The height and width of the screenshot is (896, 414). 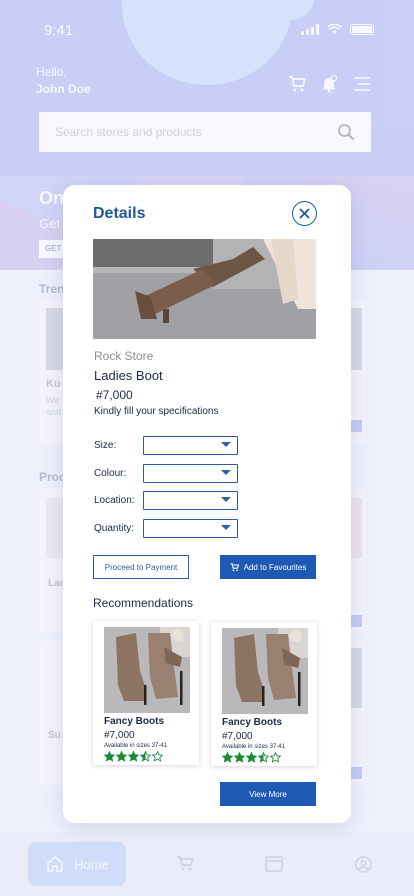 What do you see at coordinates (143, 603) in the screenshot?
I see `recommendations-title: Recommendations` at bounding box center [143, 603].